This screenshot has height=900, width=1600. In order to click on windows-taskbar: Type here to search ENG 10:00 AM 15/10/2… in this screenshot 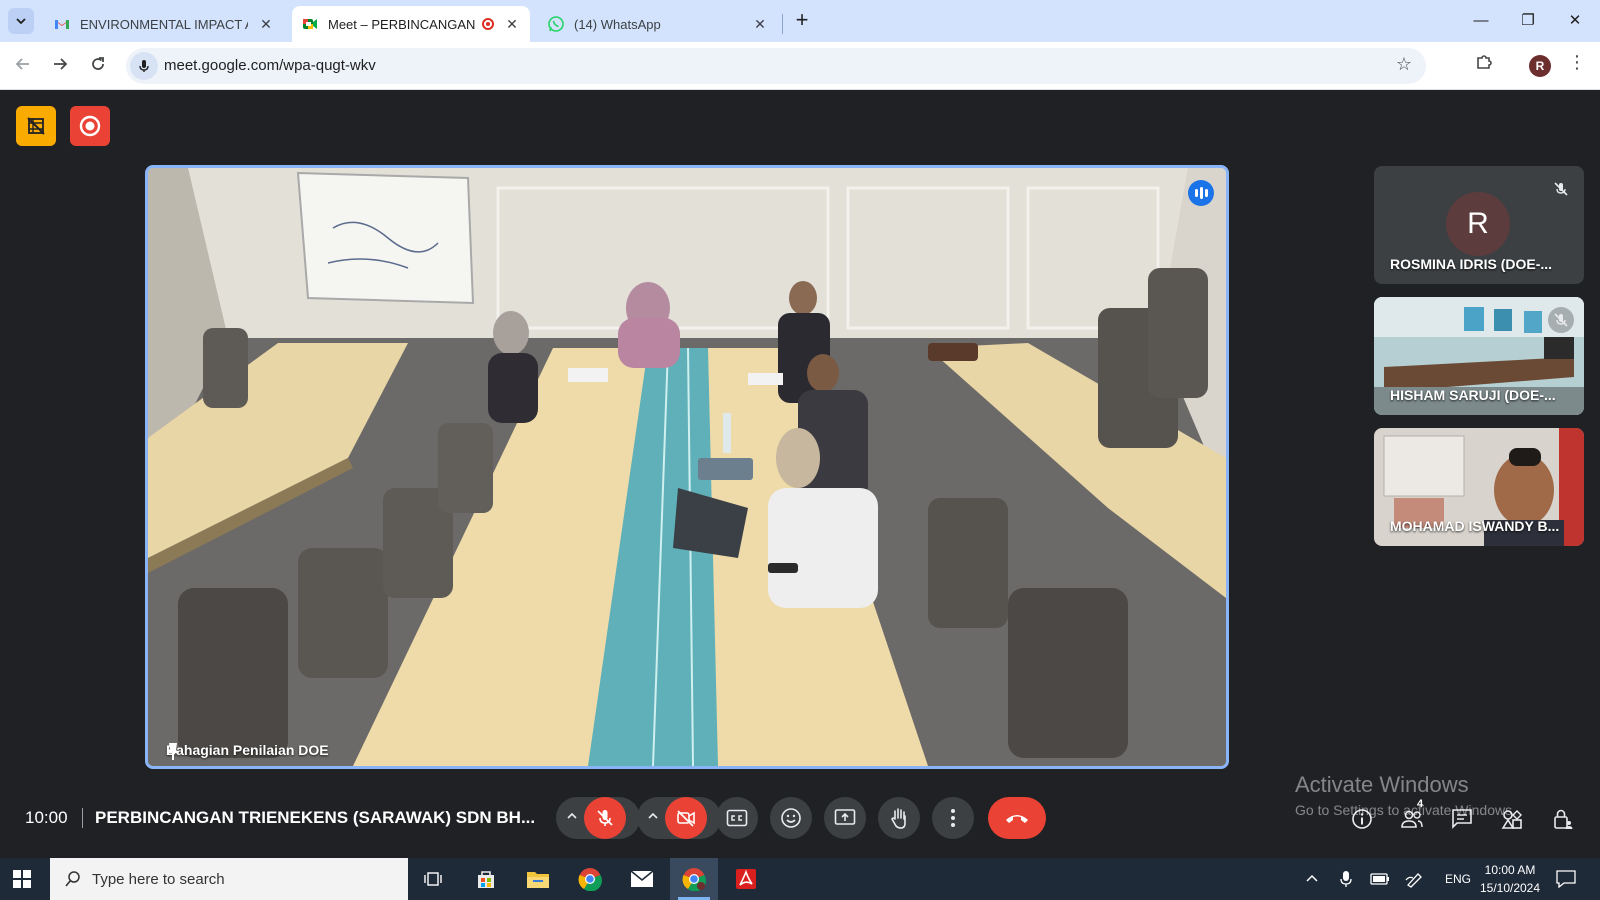, I will do `click(800, 879)`.